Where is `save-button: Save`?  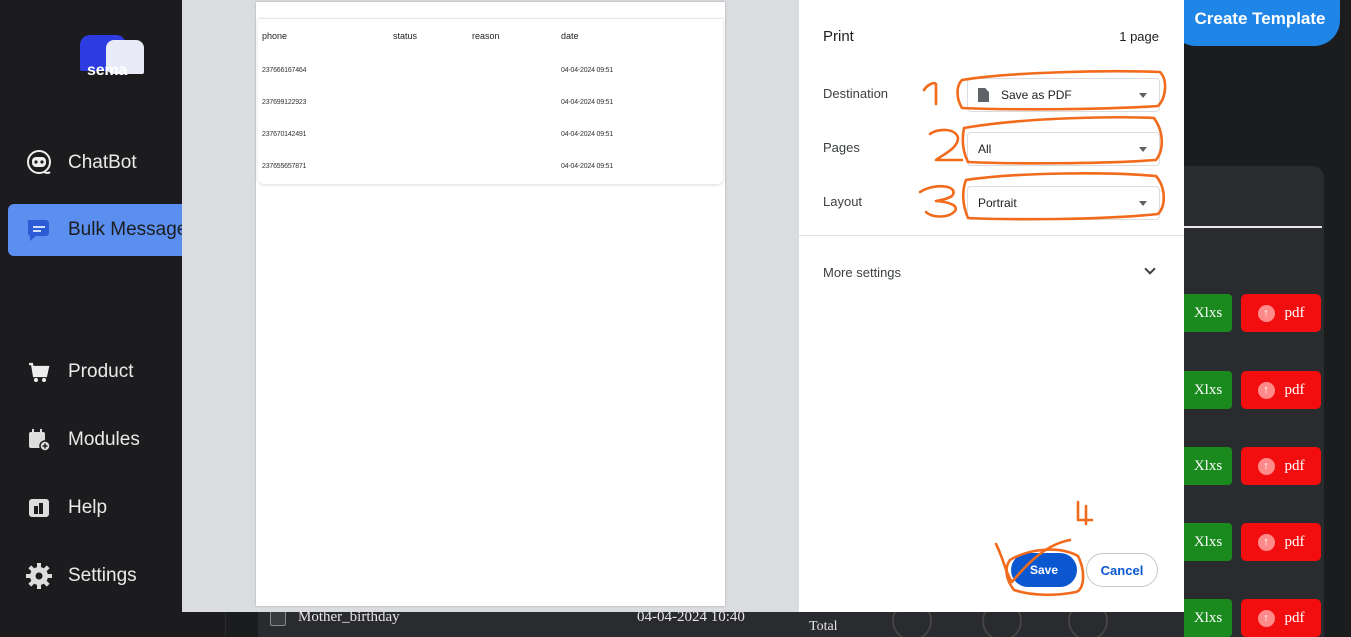 save-button: Save is located at coordinates (1044, 570).